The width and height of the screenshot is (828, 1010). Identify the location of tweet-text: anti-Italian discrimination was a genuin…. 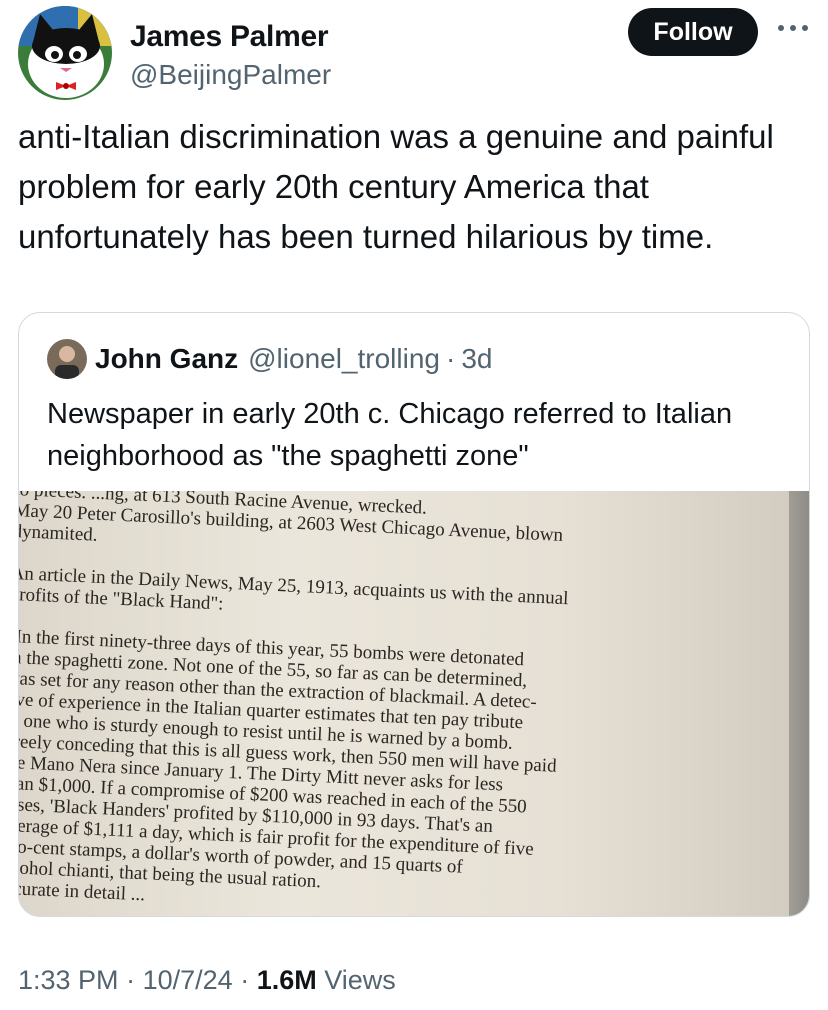
(396, 186).